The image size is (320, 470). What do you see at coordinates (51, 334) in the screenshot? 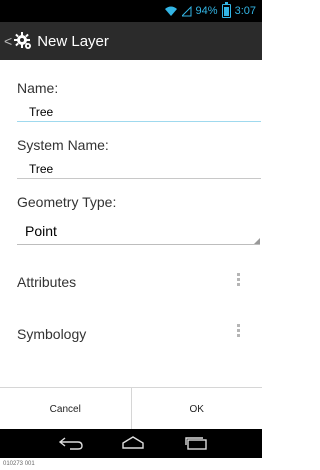
I see `symbology-row: Symbology` at bounding box center [51, 334].